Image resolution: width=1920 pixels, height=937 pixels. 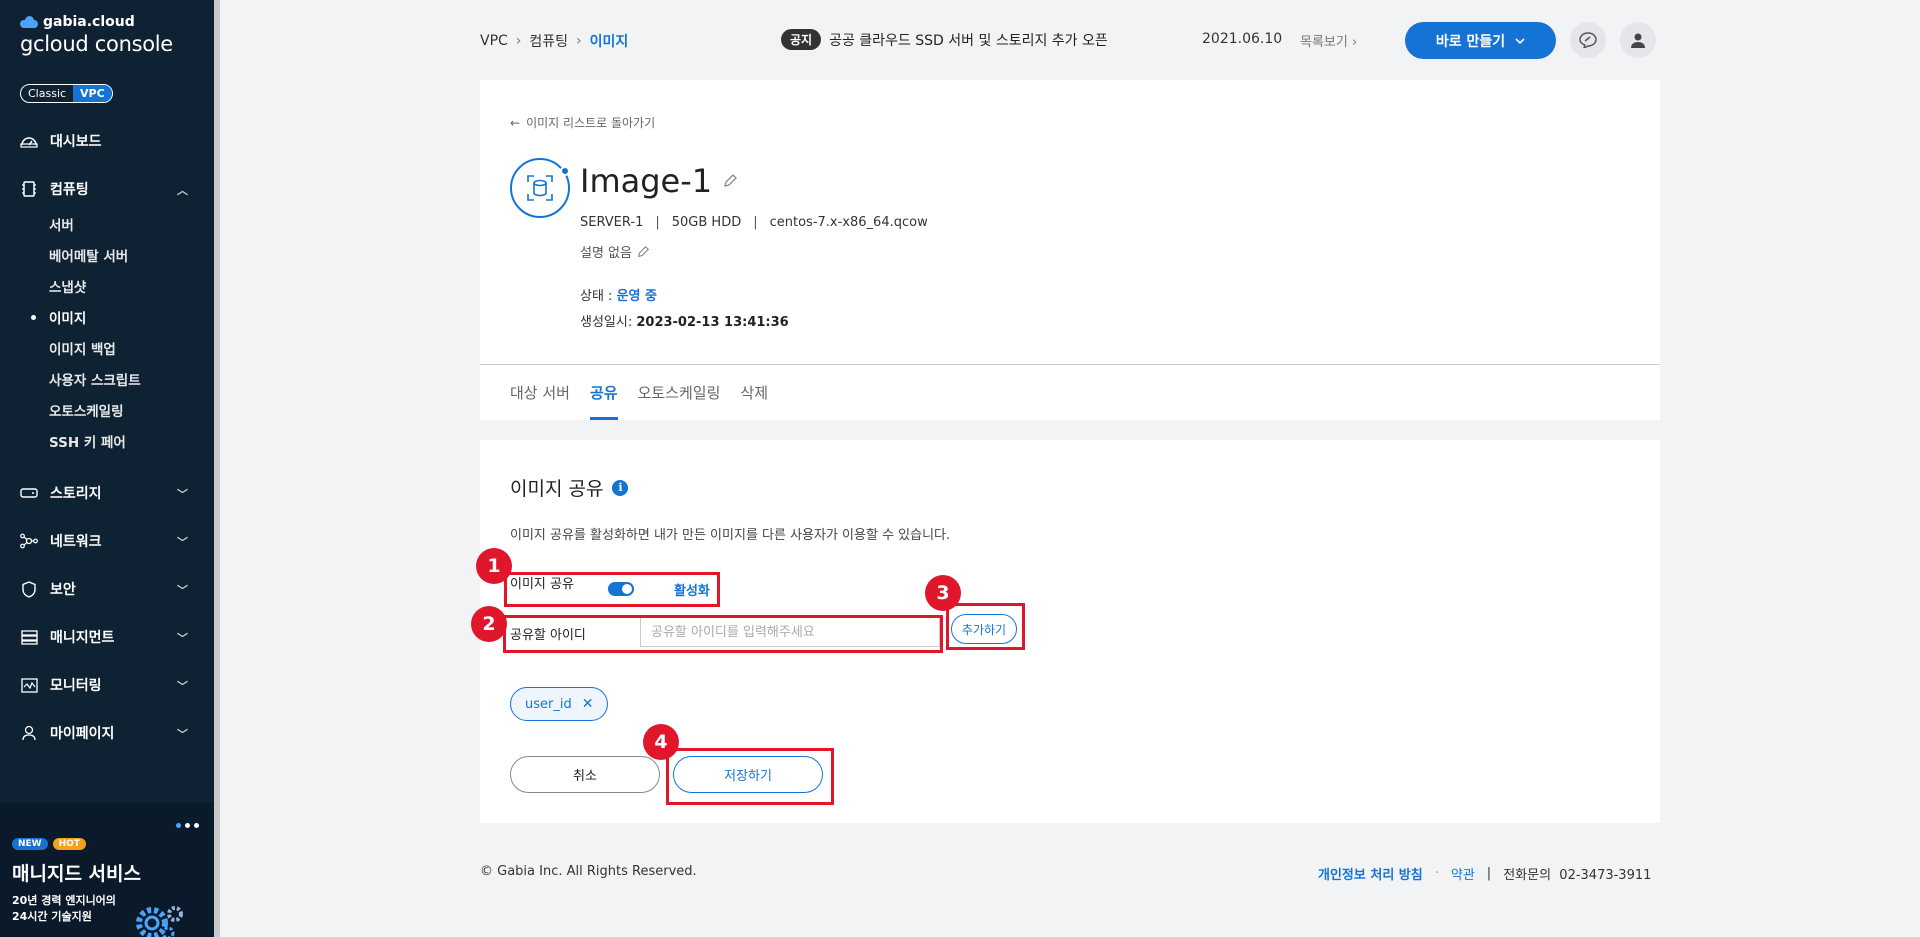 I want to click on sidebar-sub-ssh-keypair: SSH 키 페어, so click(x=107, y=440).